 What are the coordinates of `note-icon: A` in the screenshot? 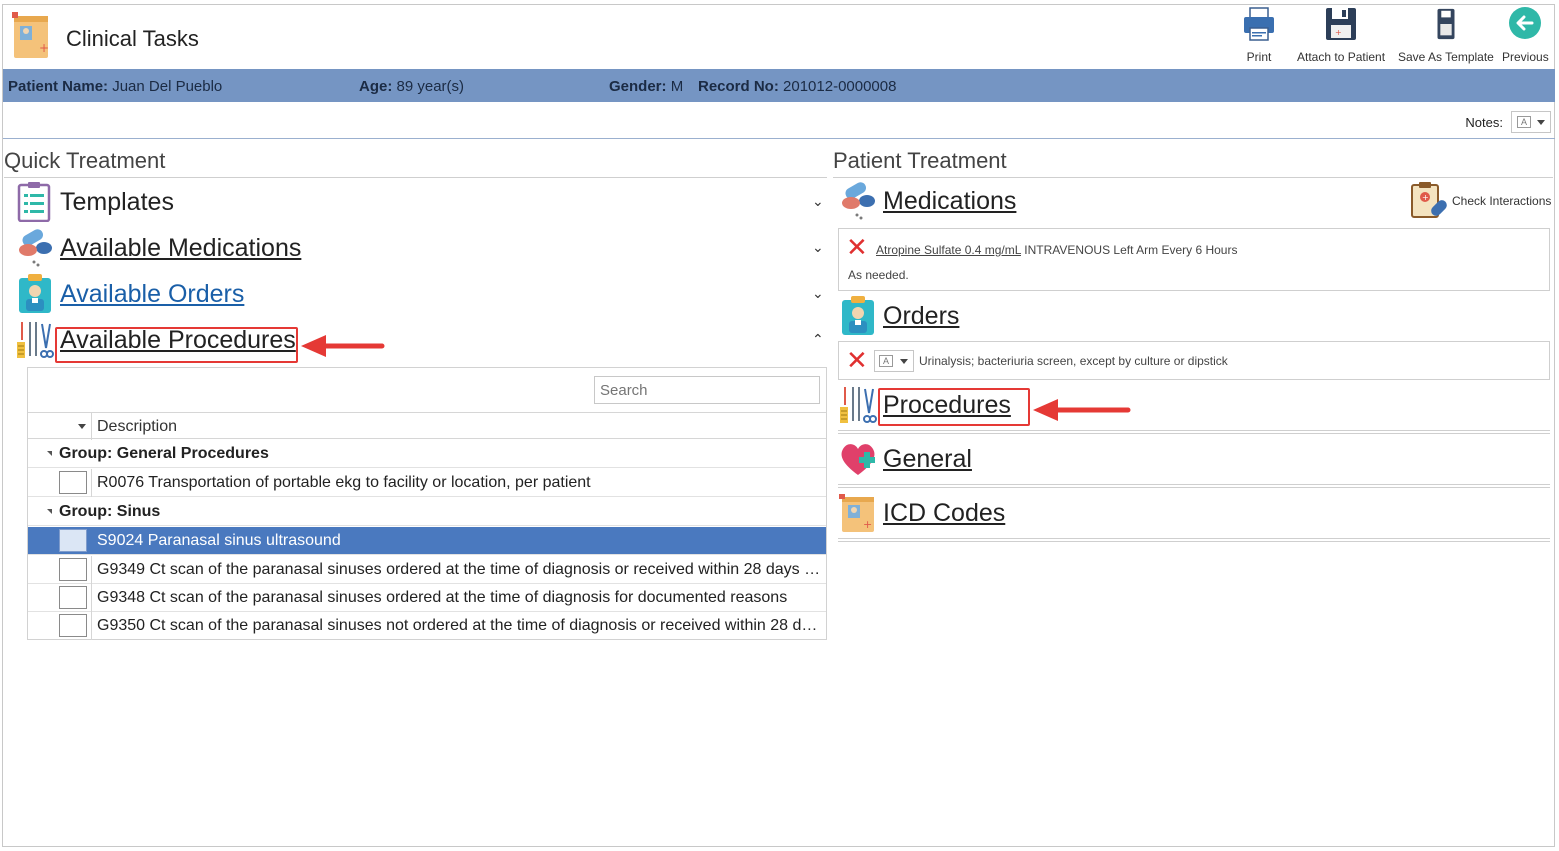 It's located at (886, 361).